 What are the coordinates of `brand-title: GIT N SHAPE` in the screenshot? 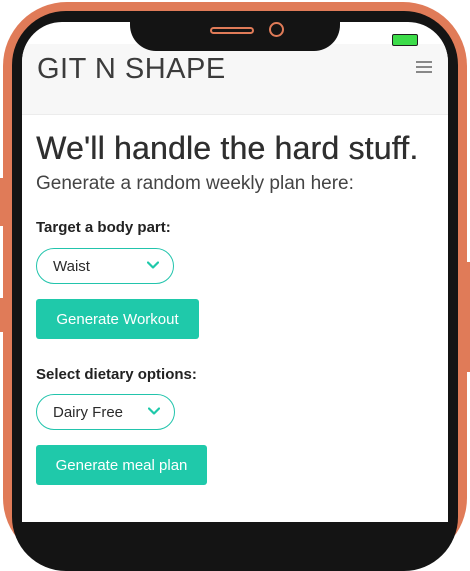 It's located at (131, 69).